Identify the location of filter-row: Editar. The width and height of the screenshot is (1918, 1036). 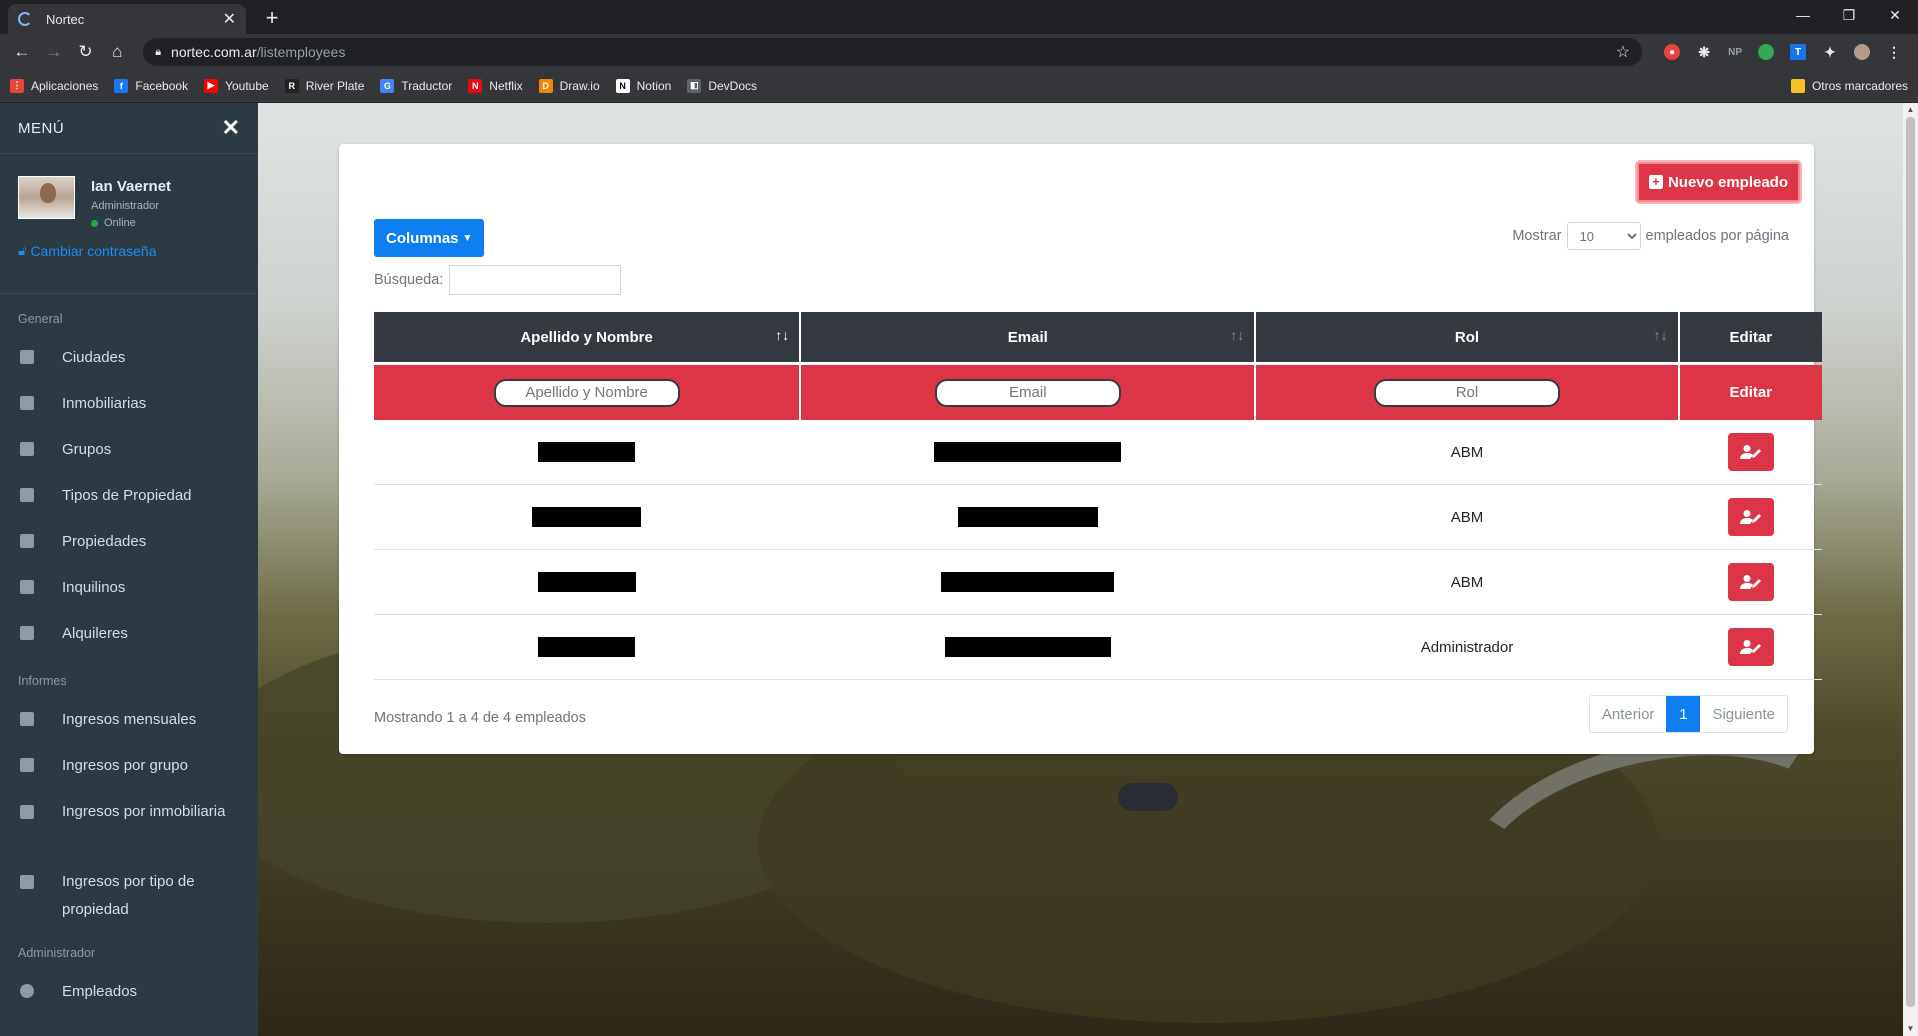
(1098, 392).